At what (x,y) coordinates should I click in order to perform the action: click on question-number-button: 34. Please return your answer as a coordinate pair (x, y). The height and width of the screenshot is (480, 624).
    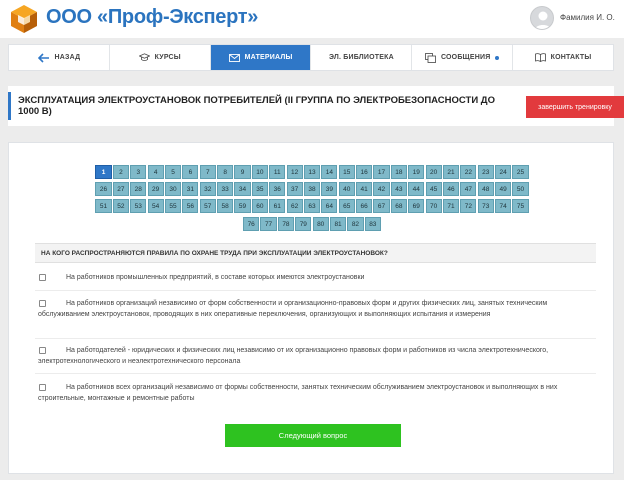
    Looking at the image, I should click on (242, 189).